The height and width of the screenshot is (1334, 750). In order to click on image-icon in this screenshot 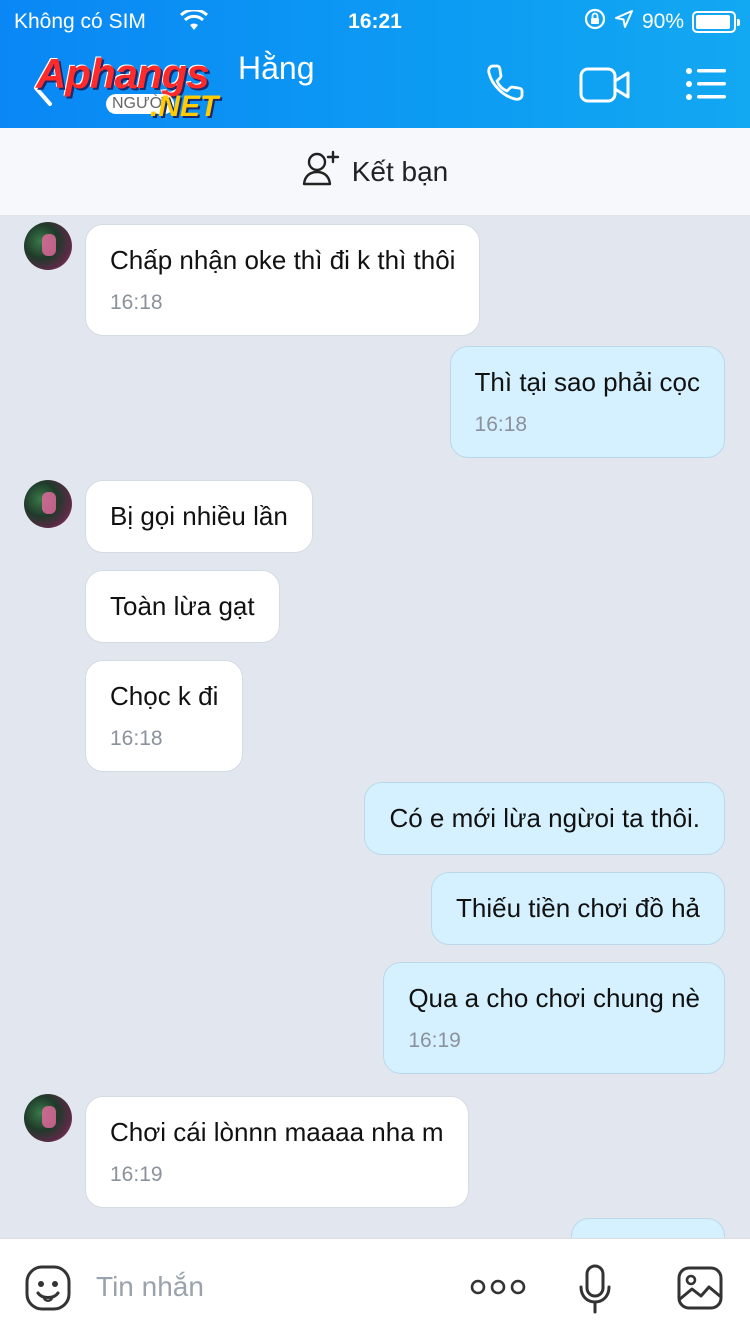, I will do `click(700, 1290)`.